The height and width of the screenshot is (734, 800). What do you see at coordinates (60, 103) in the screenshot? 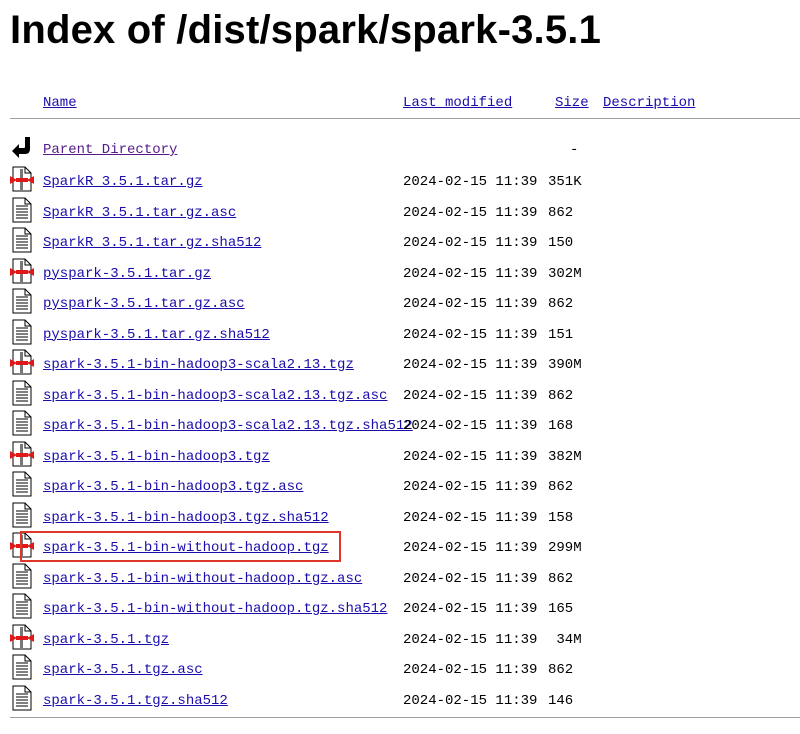
I see `column-header-name: Name` at bounding box center [60, 103].